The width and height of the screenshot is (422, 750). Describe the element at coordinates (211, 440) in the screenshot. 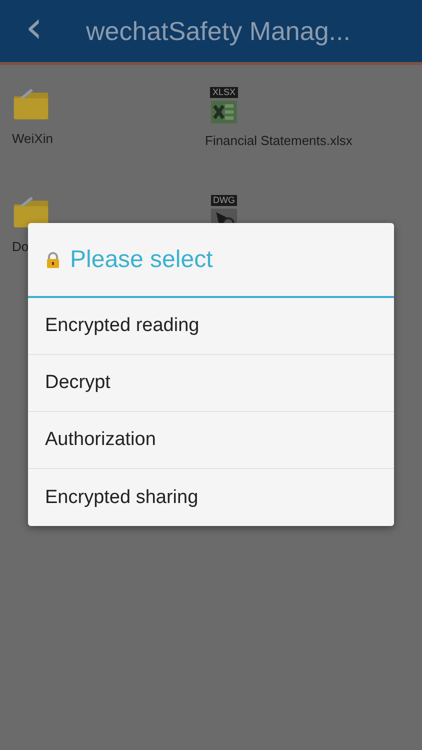

I see `menu-option: Authorization` at that location.